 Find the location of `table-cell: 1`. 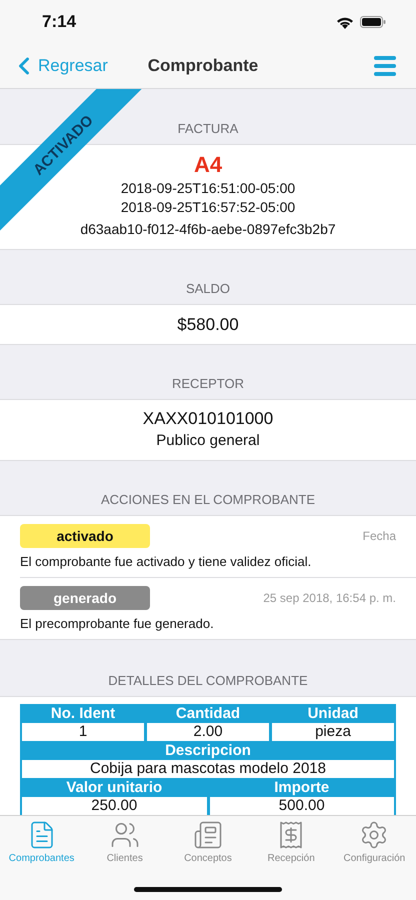

table-cell: 1 is located at coordinates (83, 732).